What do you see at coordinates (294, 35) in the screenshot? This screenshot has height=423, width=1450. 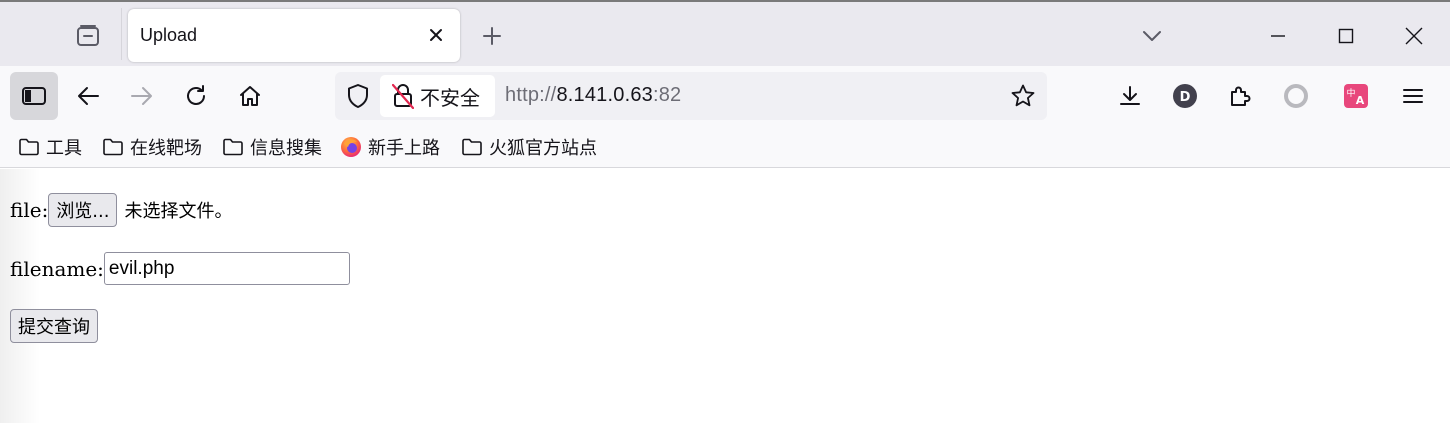 I see `tab-upload: Upload` at bounding box center [294, 35].